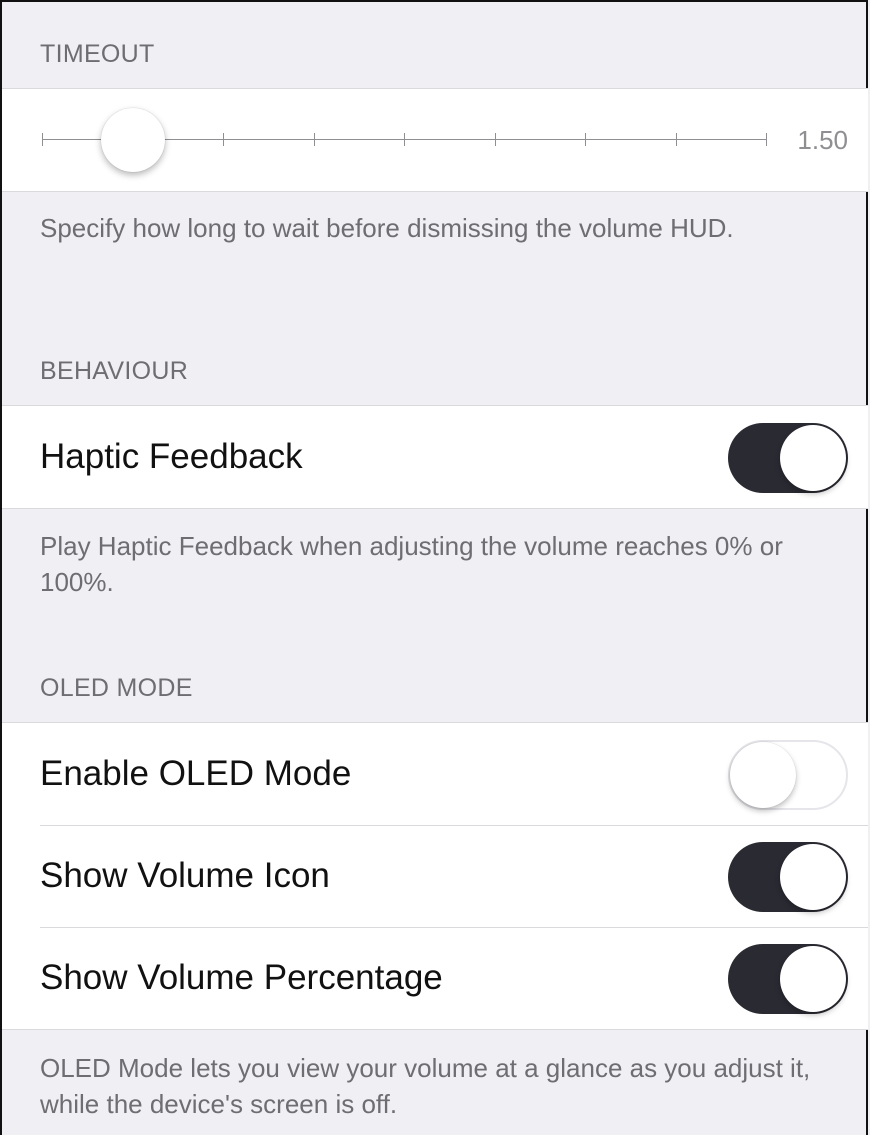  What do you see at coordinates (114, 371) in the screenshot?
I see `behaviour-section-header: BEHAVIOUR` at bounding box center [114, 371].